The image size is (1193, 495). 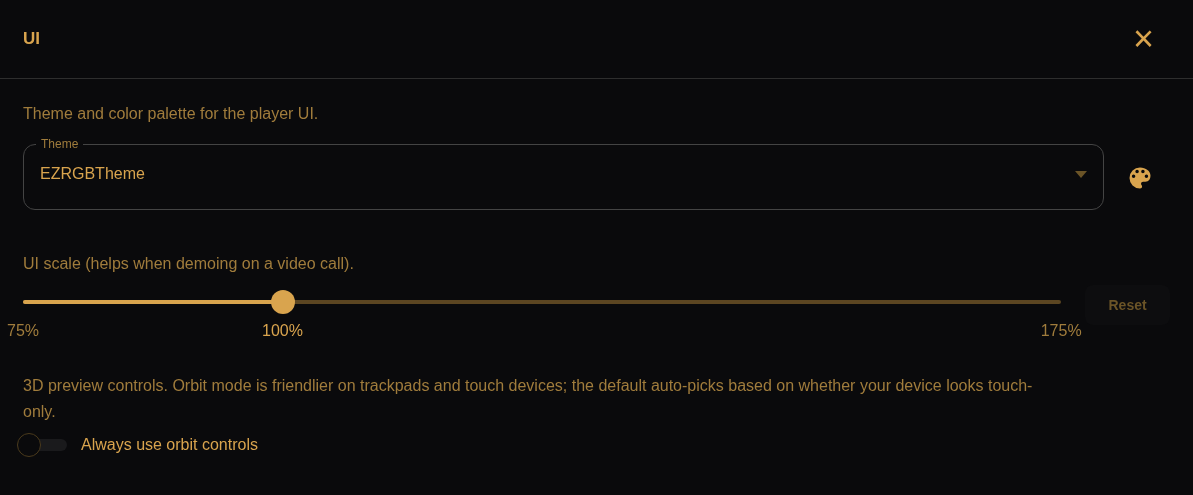 I want to click on scale-slider, so click(x=542, y=302).